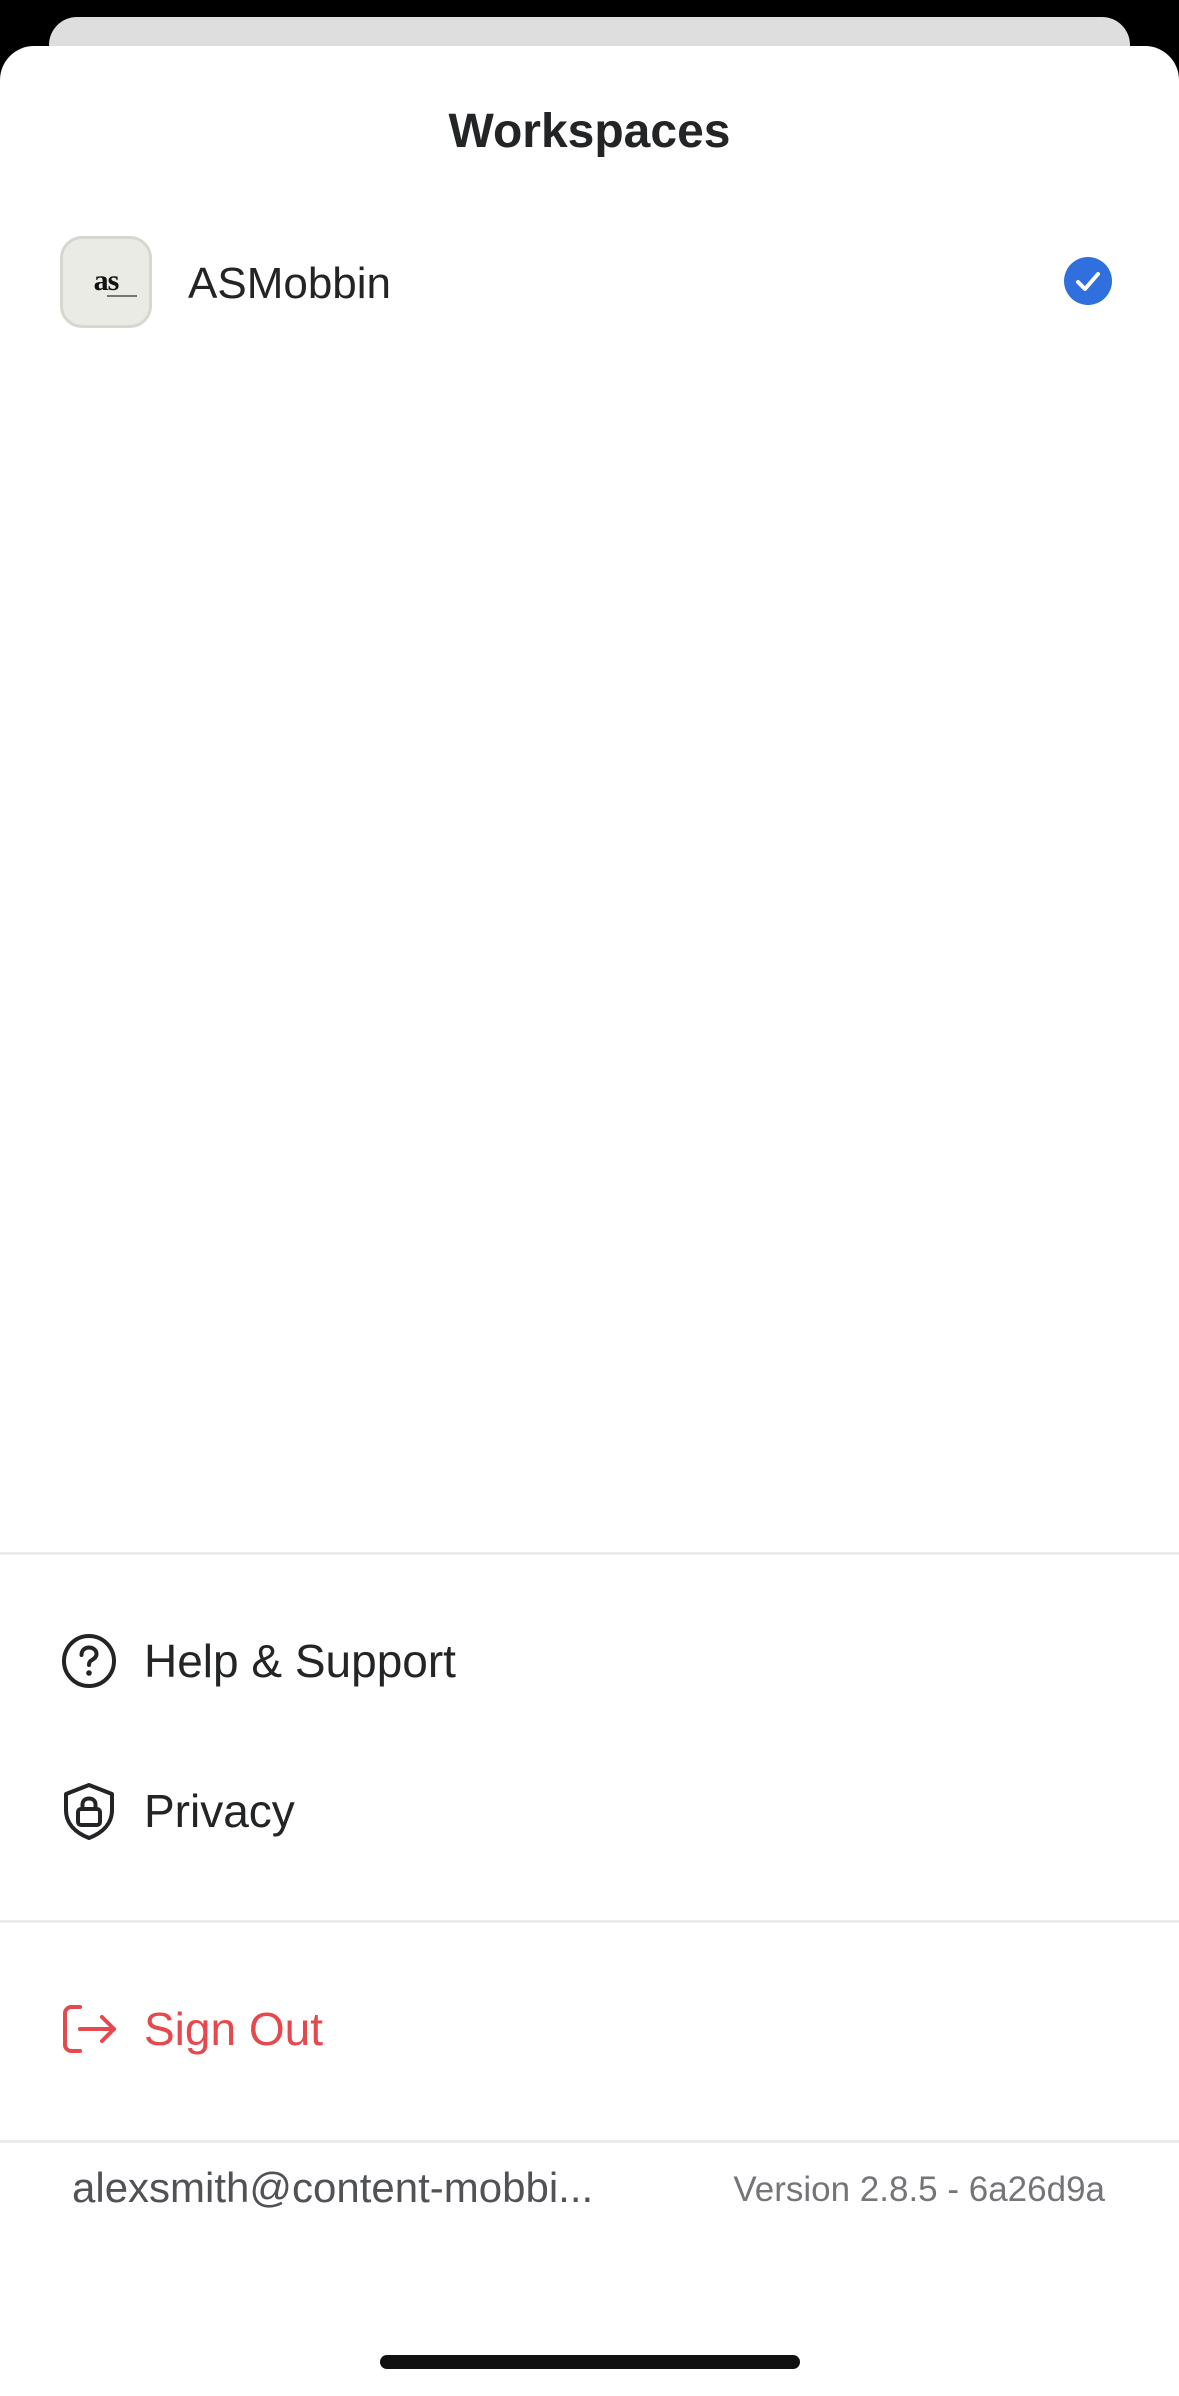 This screenshot has width=1179, height=2396. Describe the element at coordinates (589, 2141) in the screenshot. I see `divider-bottom` at that location.